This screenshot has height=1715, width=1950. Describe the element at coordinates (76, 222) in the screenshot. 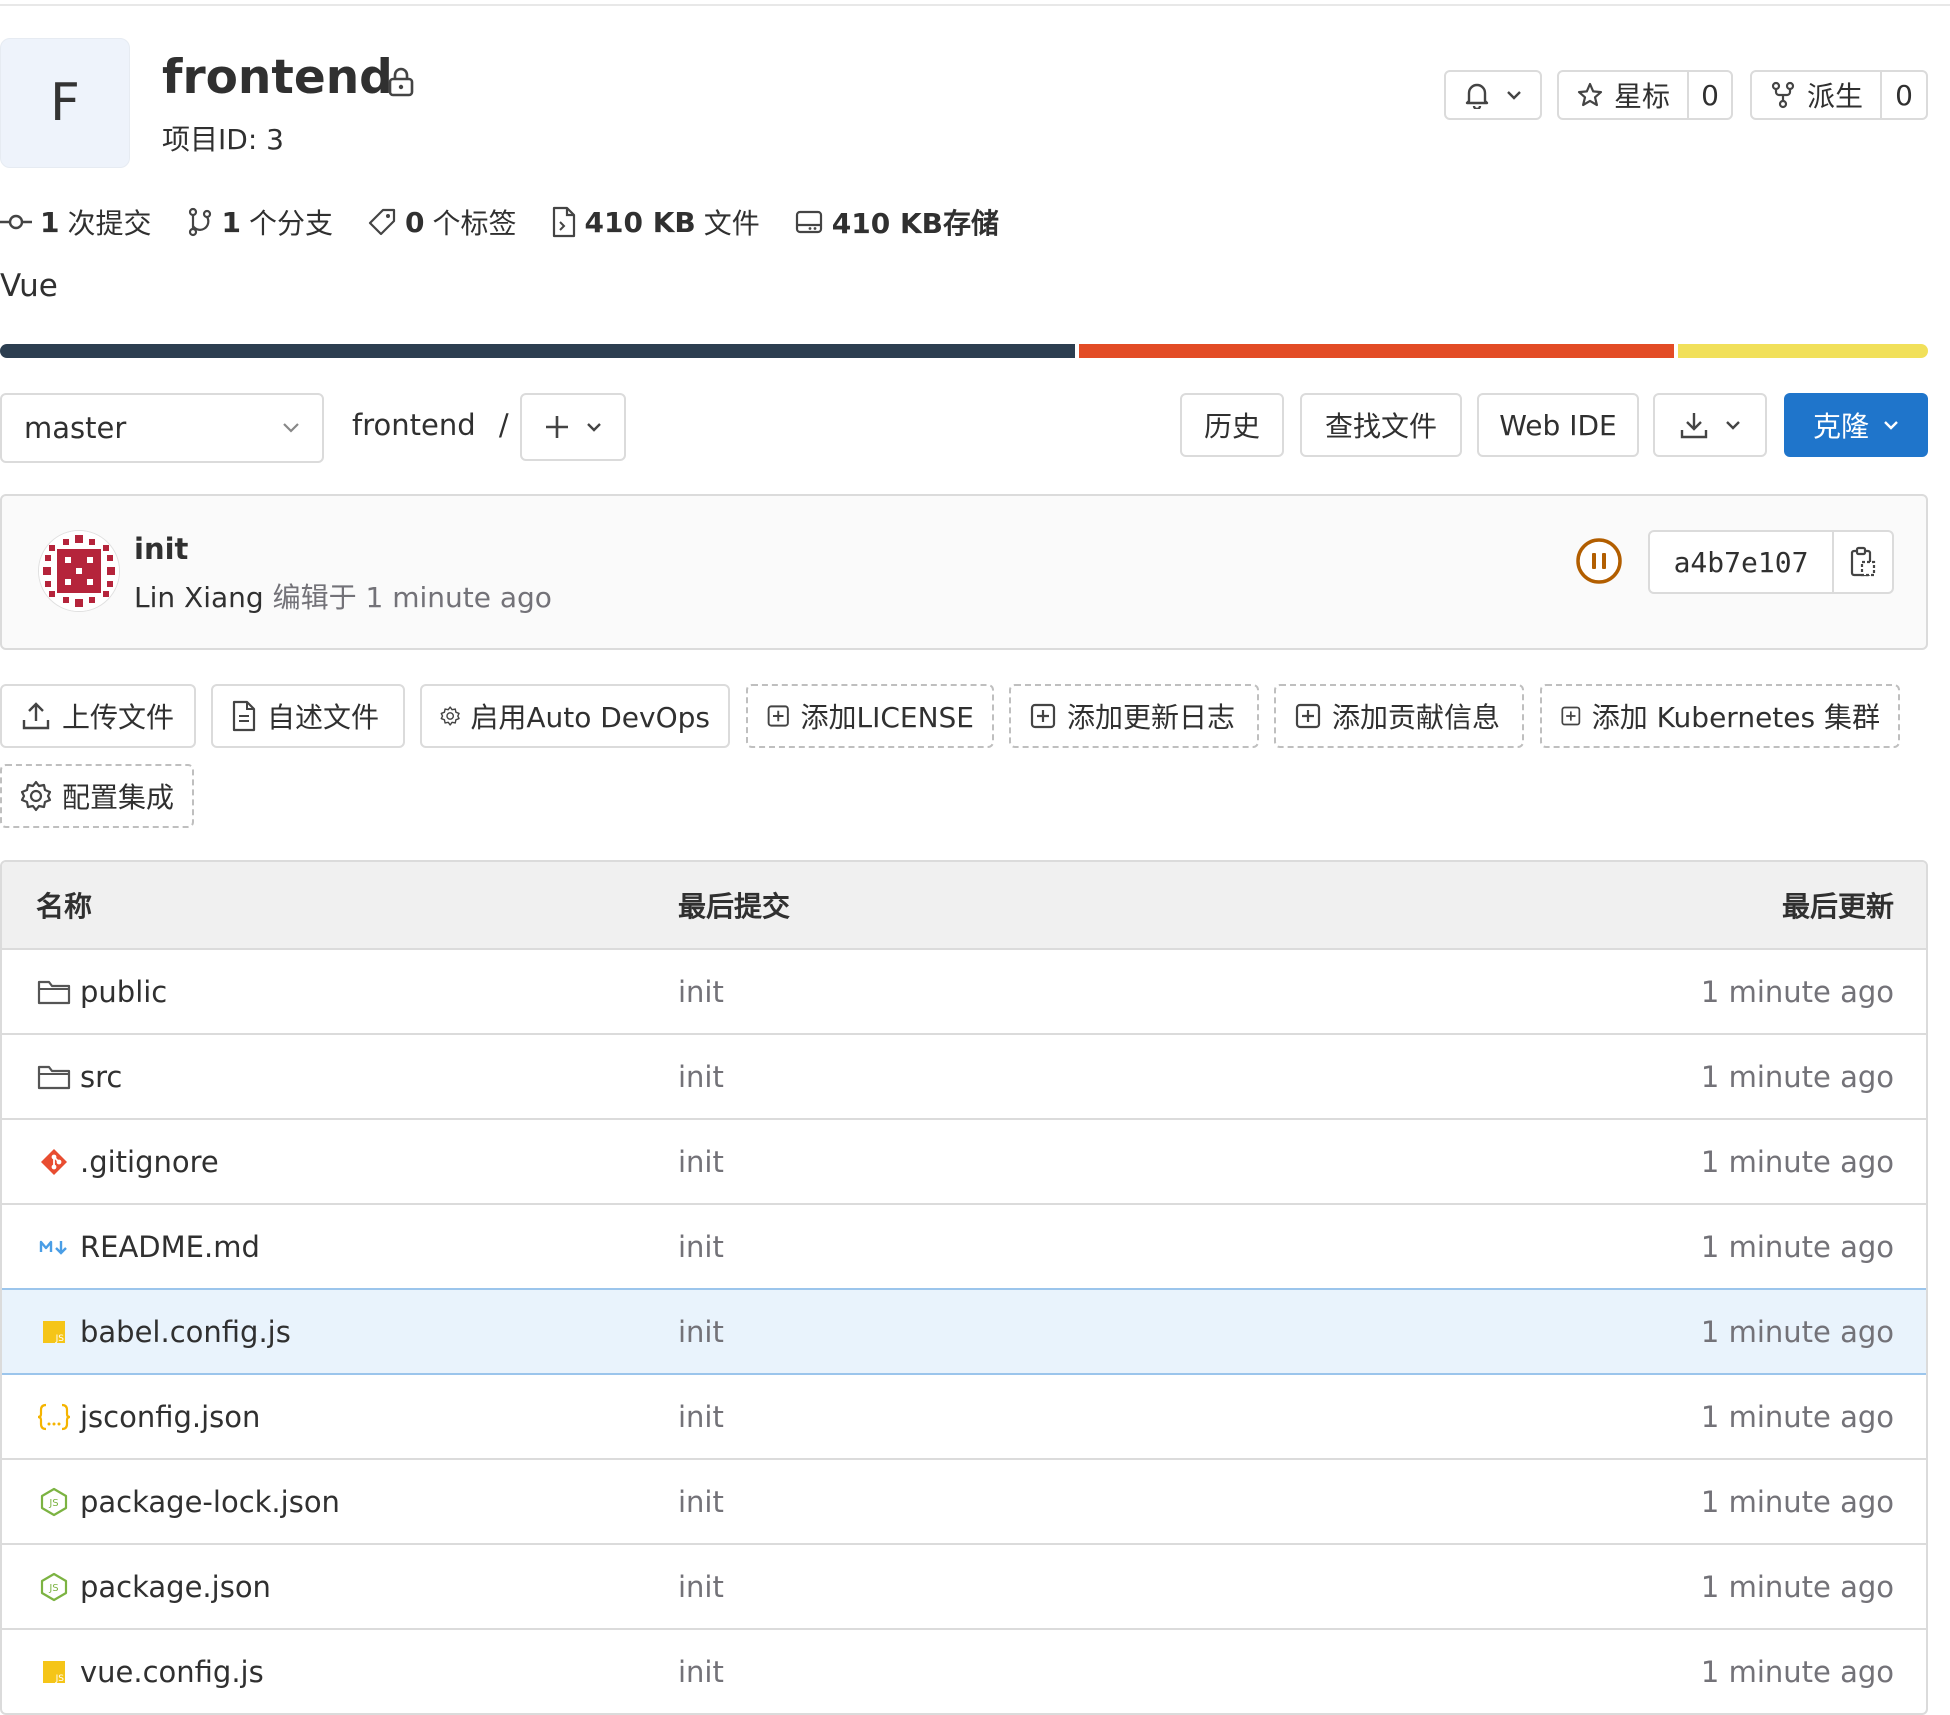

I see `commits-stat: 1 次提交` at that location.